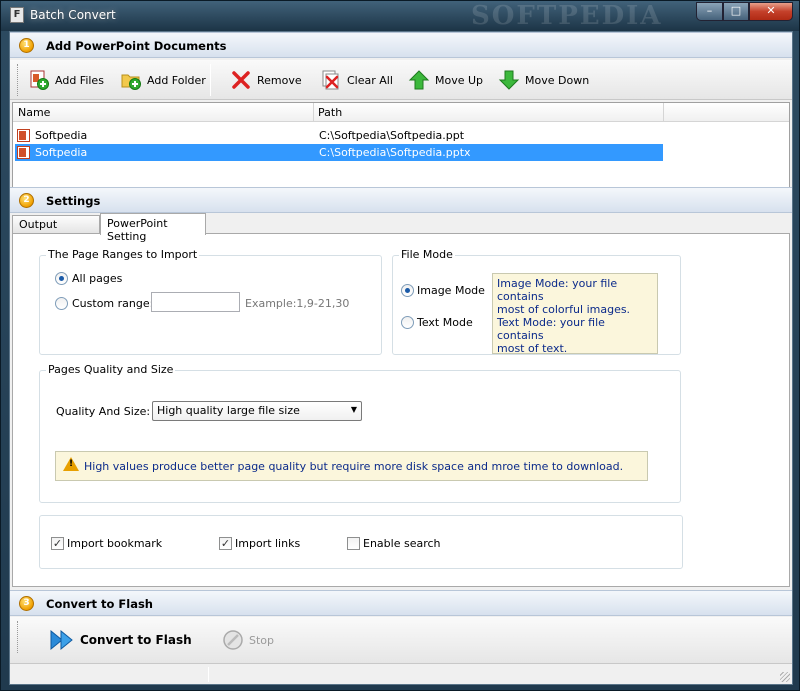 The image size is (800, 691). I want to click on file-row-2: Softpedia C:\Softpedia\Softpedia.pptx, so click(339, 152).